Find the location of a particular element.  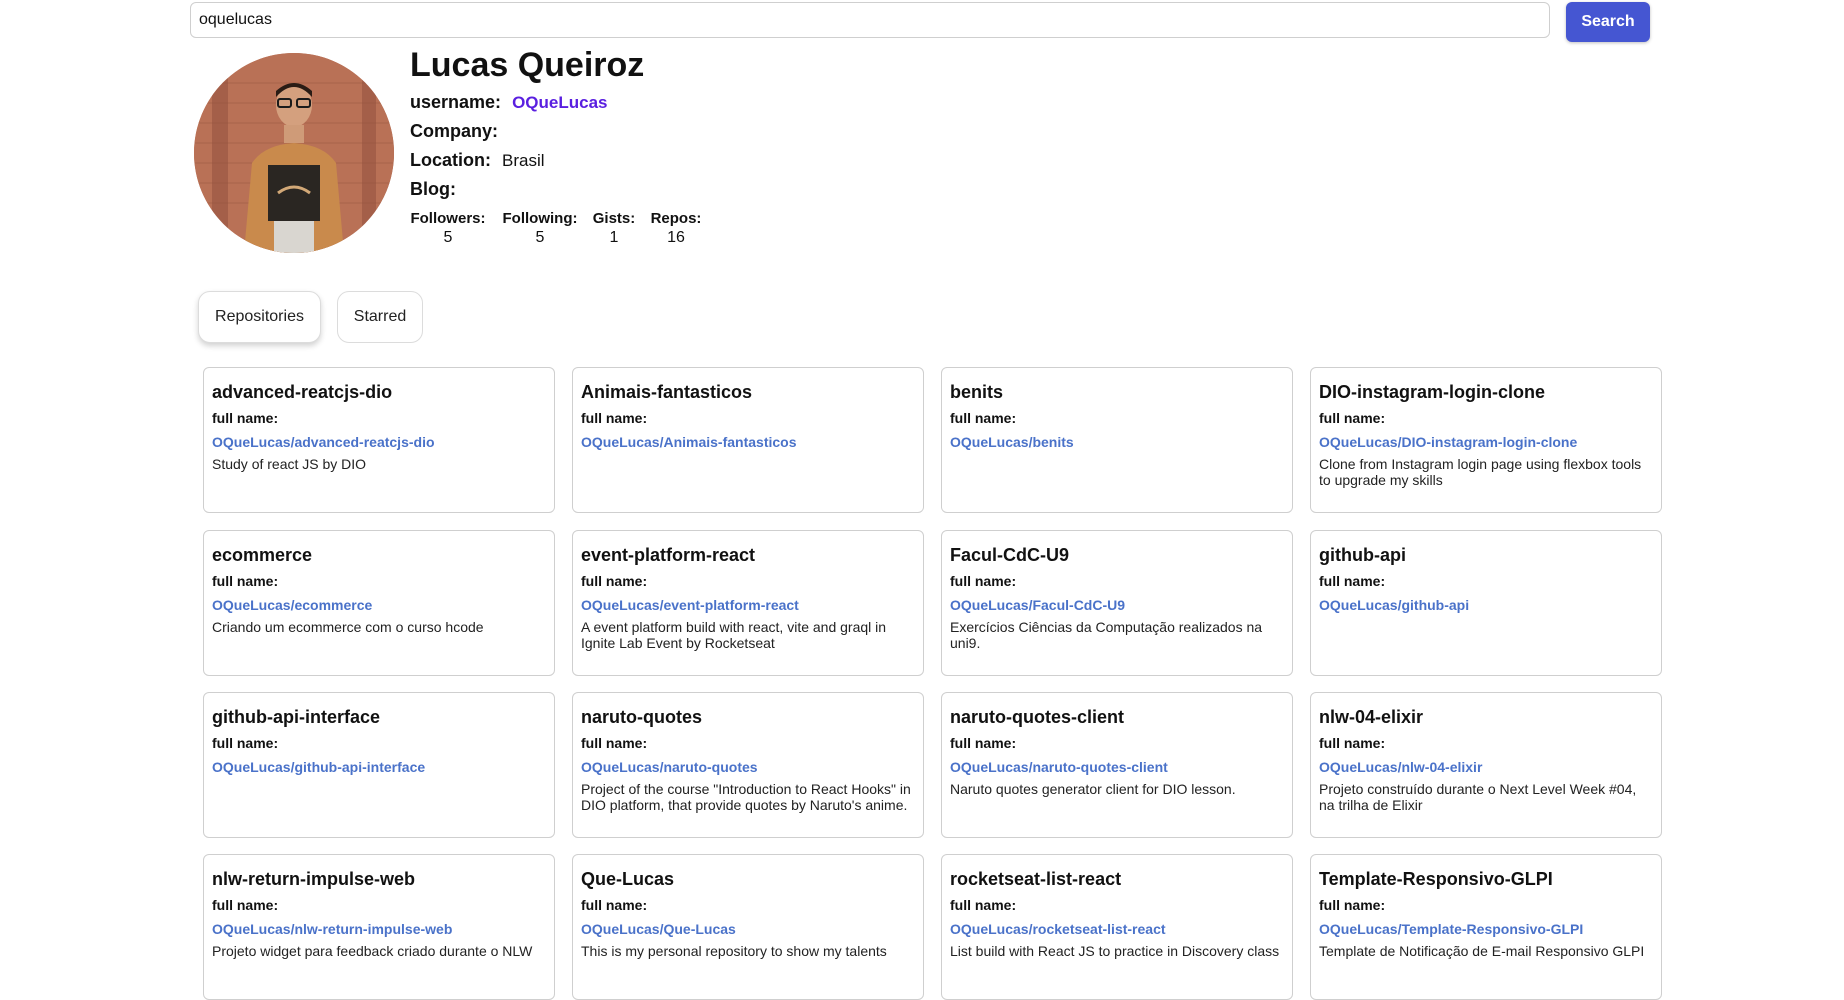

blog-row: Blog: is located at coordinates (436, 189).